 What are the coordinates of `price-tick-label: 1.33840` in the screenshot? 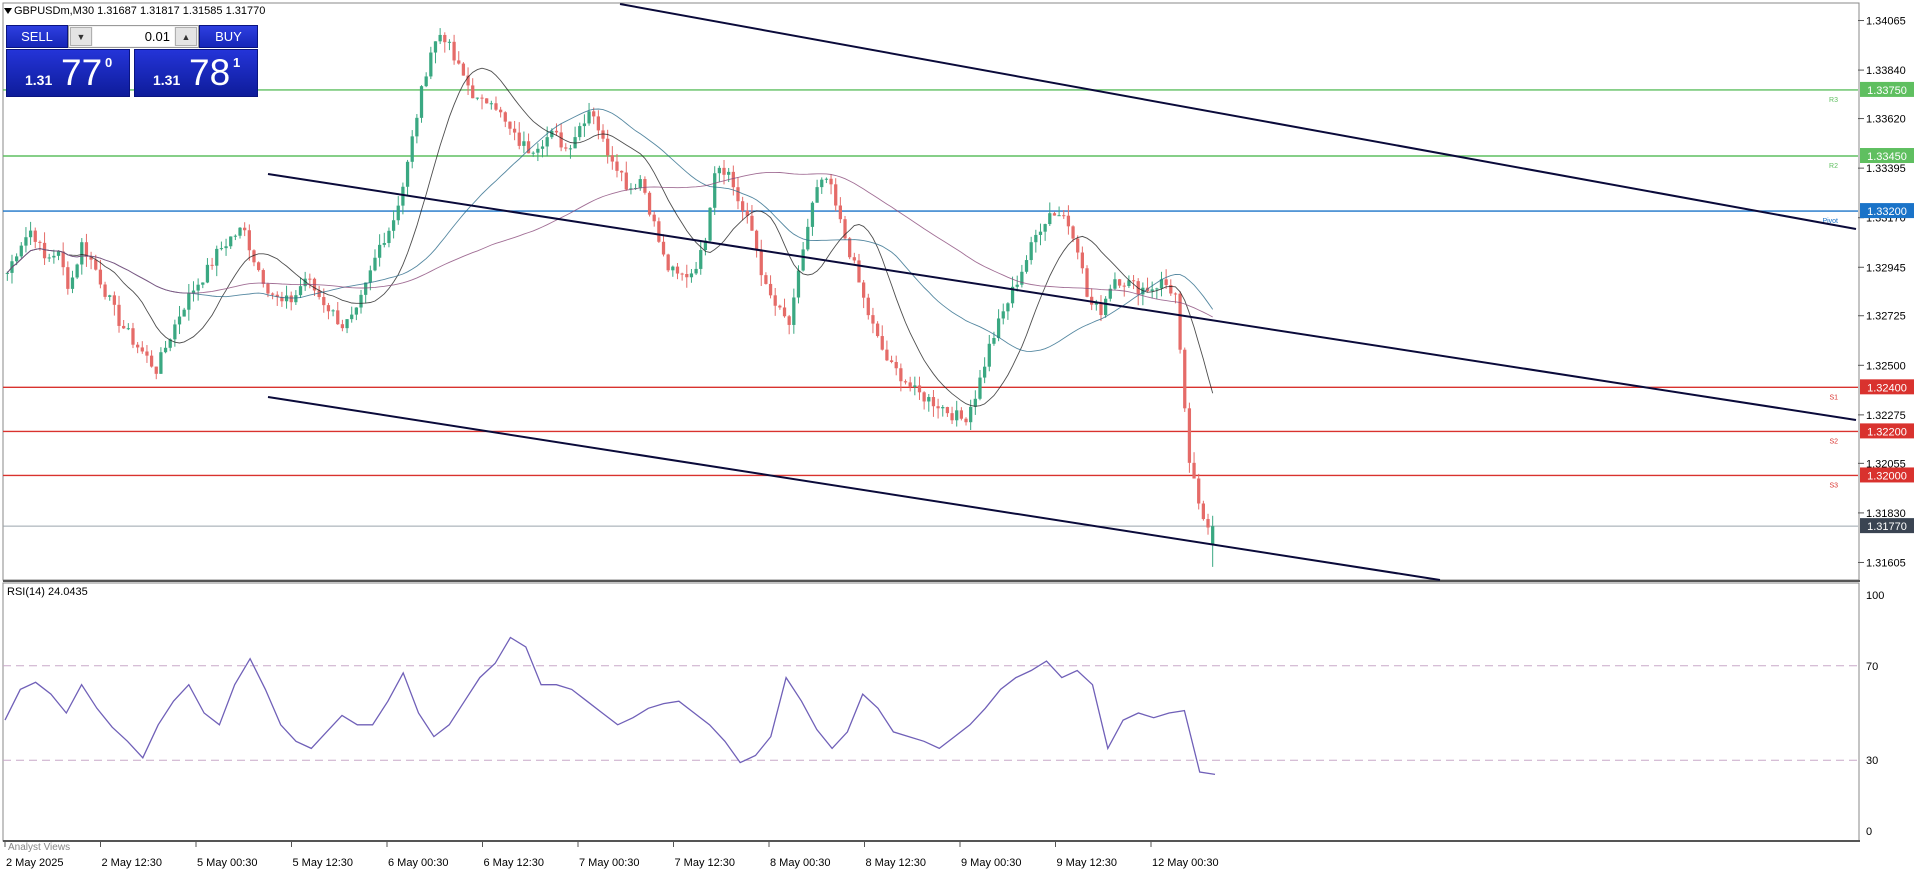 It's located at (1886, 71).